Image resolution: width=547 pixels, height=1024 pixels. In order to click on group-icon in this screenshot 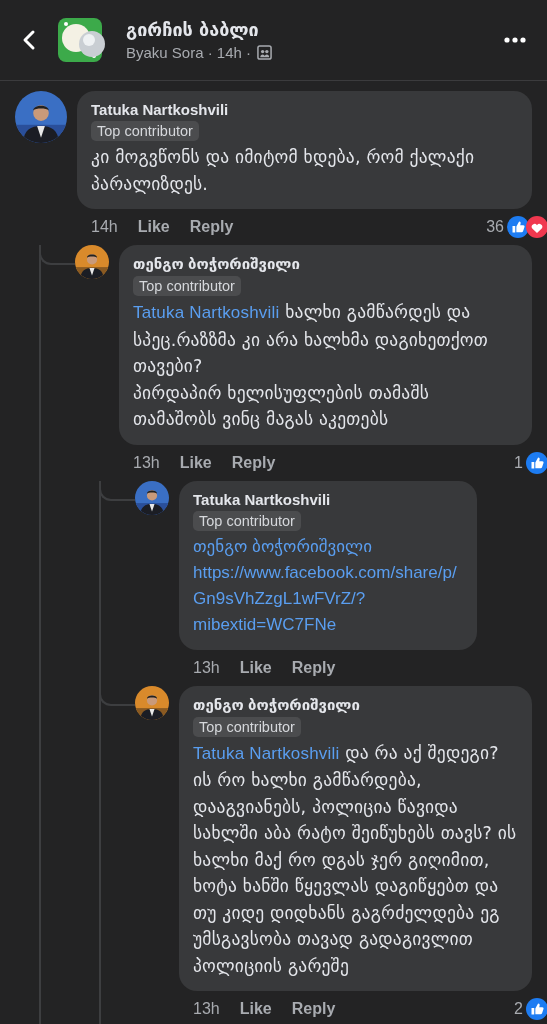, I will do `click(265, 52)`.